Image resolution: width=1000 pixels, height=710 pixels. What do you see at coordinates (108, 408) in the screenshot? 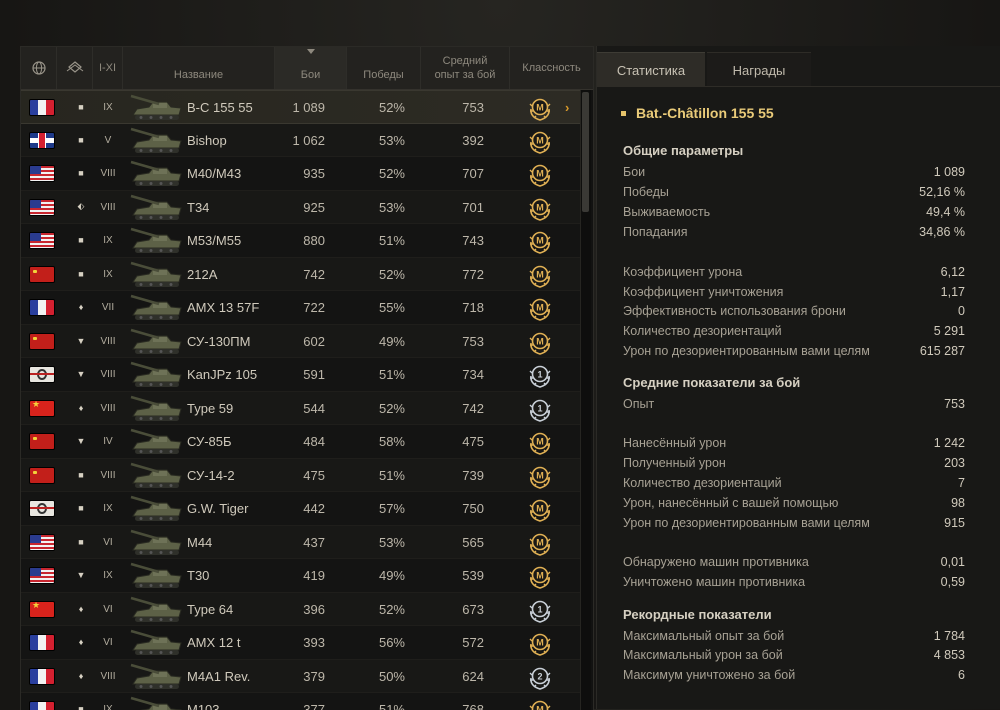
I see `vehicle-tier: VIII` at bounding box center [108, 408].